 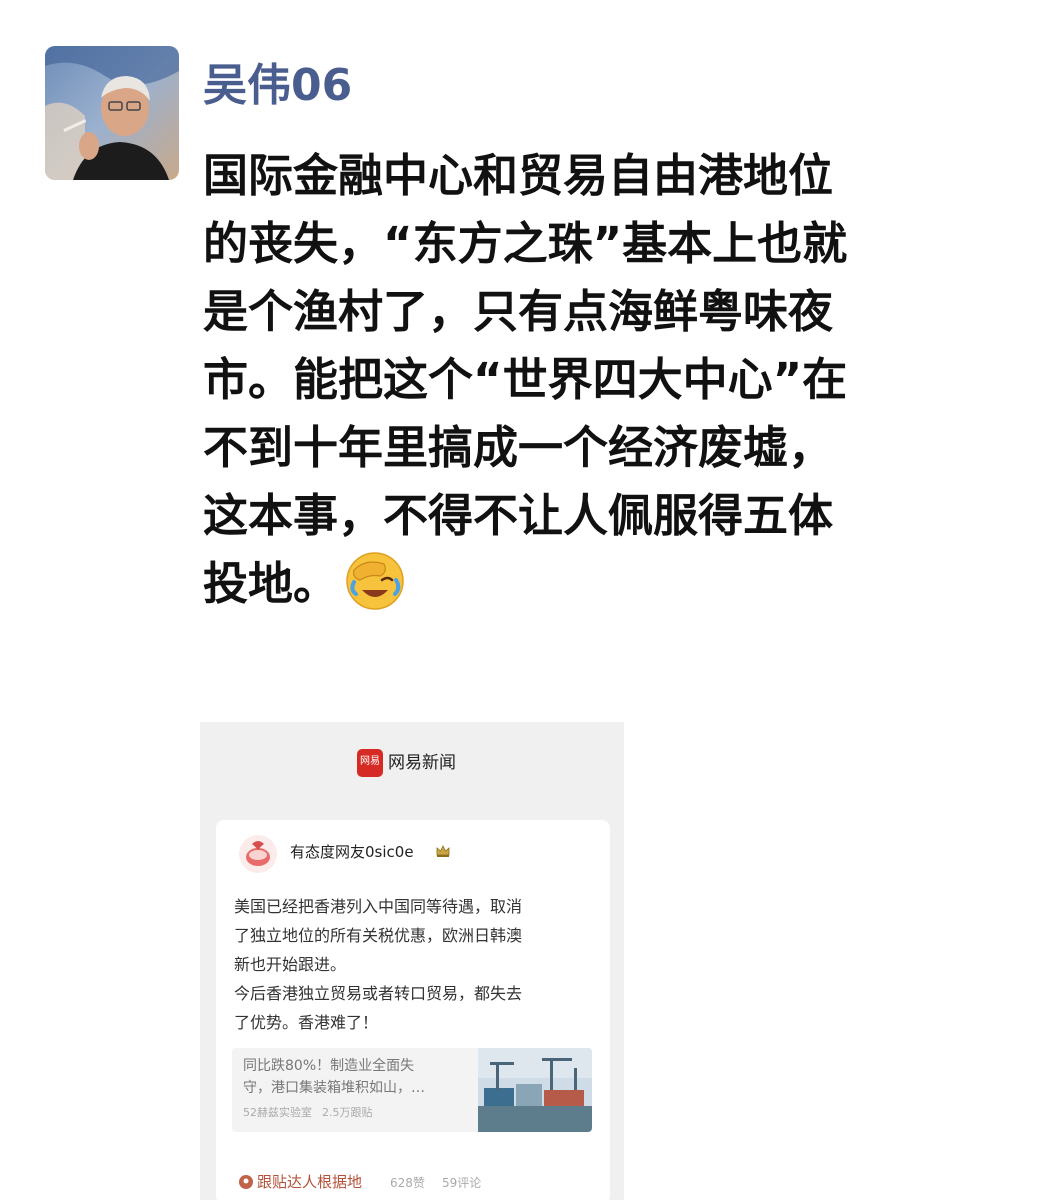 I want to click on face-palm-laughing-icon, so click(x=375, y=581).